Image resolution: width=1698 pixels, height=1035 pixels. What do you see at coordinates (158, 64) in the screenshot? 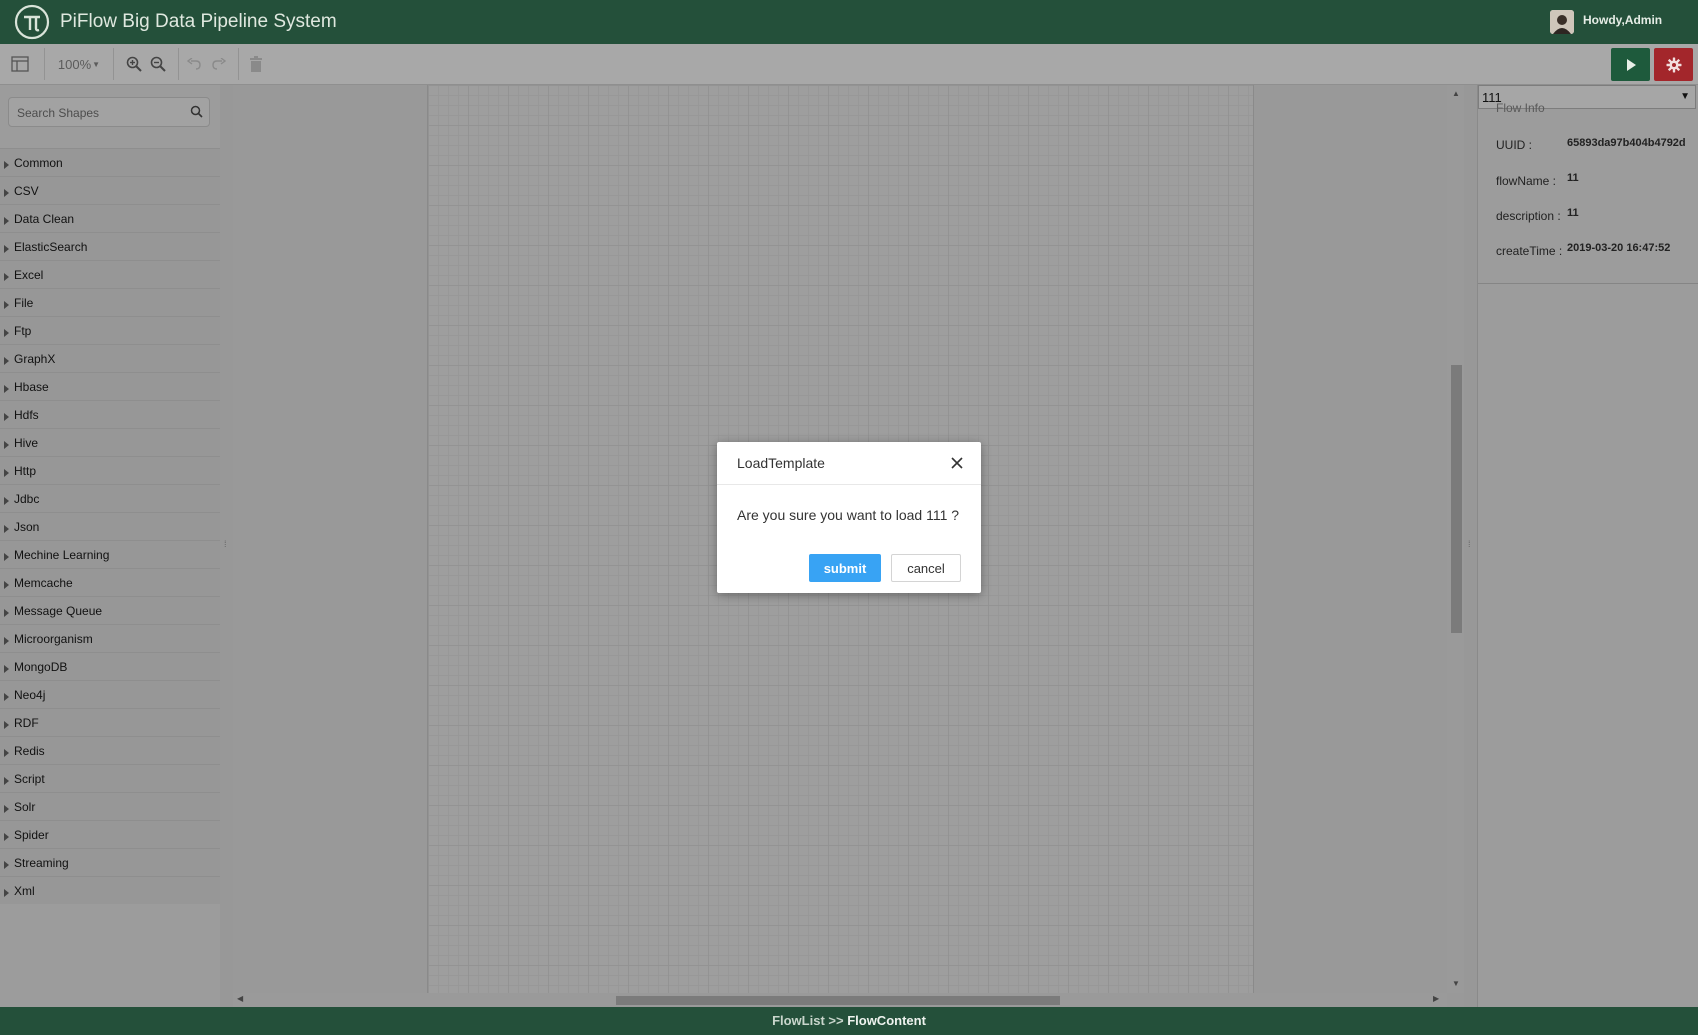
I see `zoom-out-icon` at bounding box center [158, 64].